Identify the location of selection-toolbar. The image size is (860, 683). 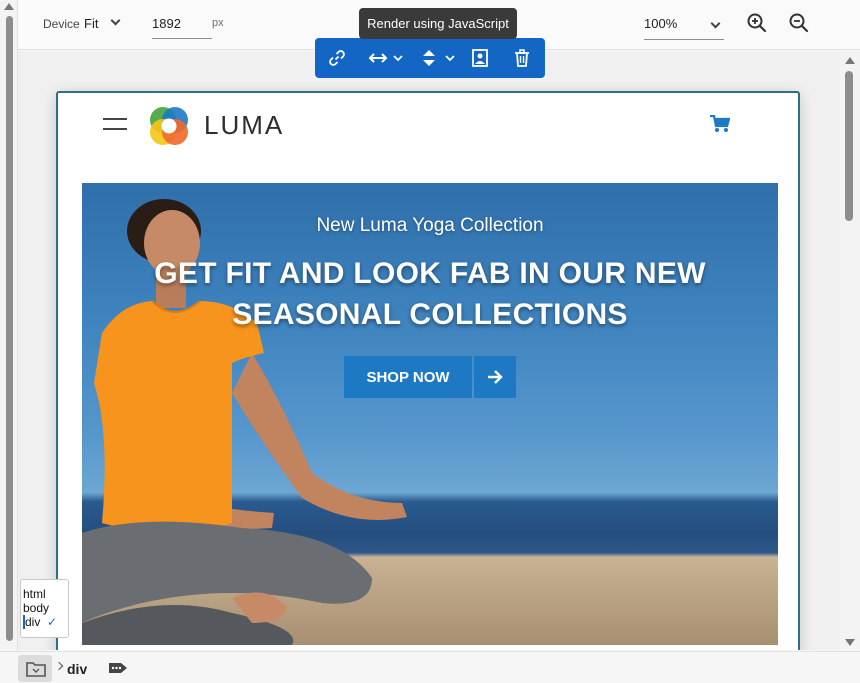
(430, 58).